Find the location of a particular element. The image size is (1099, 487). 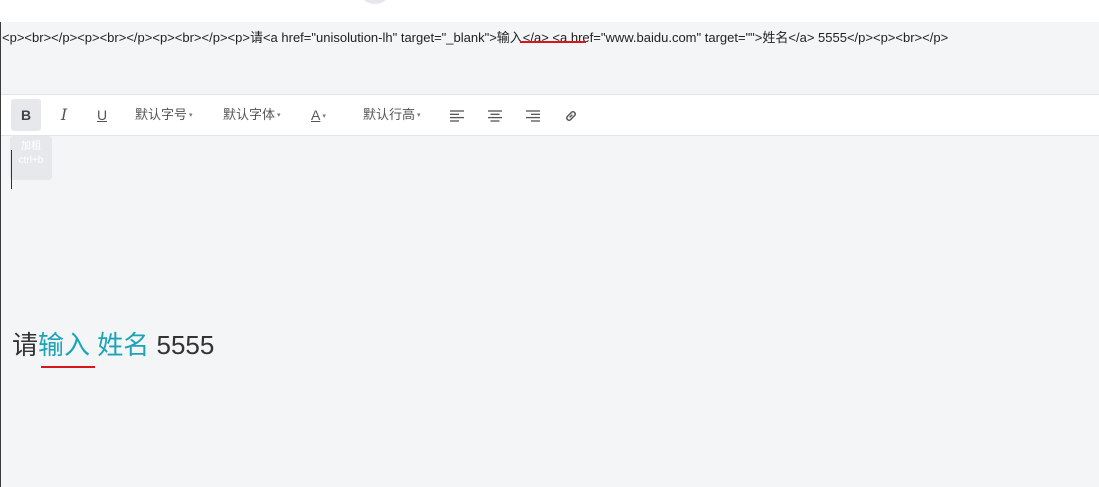

editor-content-line: 请输入 姓名 5555 is located at coordinates (113, 343).